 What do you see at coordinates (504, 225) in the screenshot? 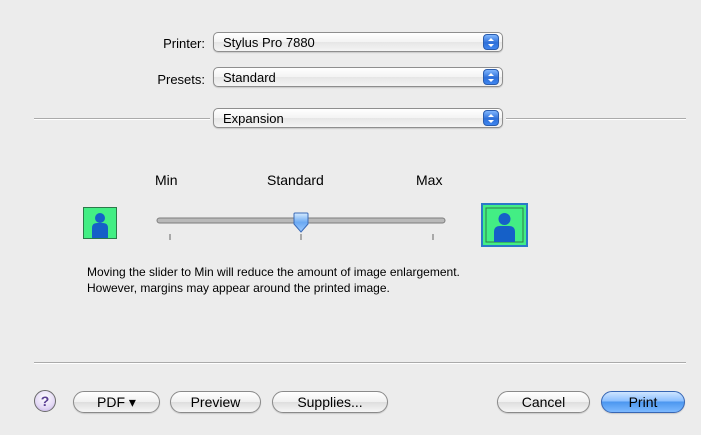
I see `large-image-icon` at bounding box center [504, 225].